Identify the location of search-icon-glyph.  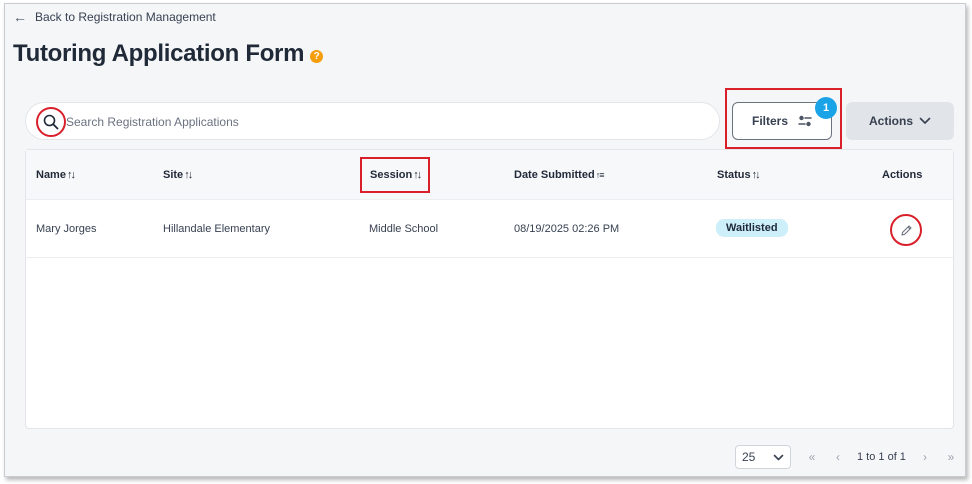
(51, 122).